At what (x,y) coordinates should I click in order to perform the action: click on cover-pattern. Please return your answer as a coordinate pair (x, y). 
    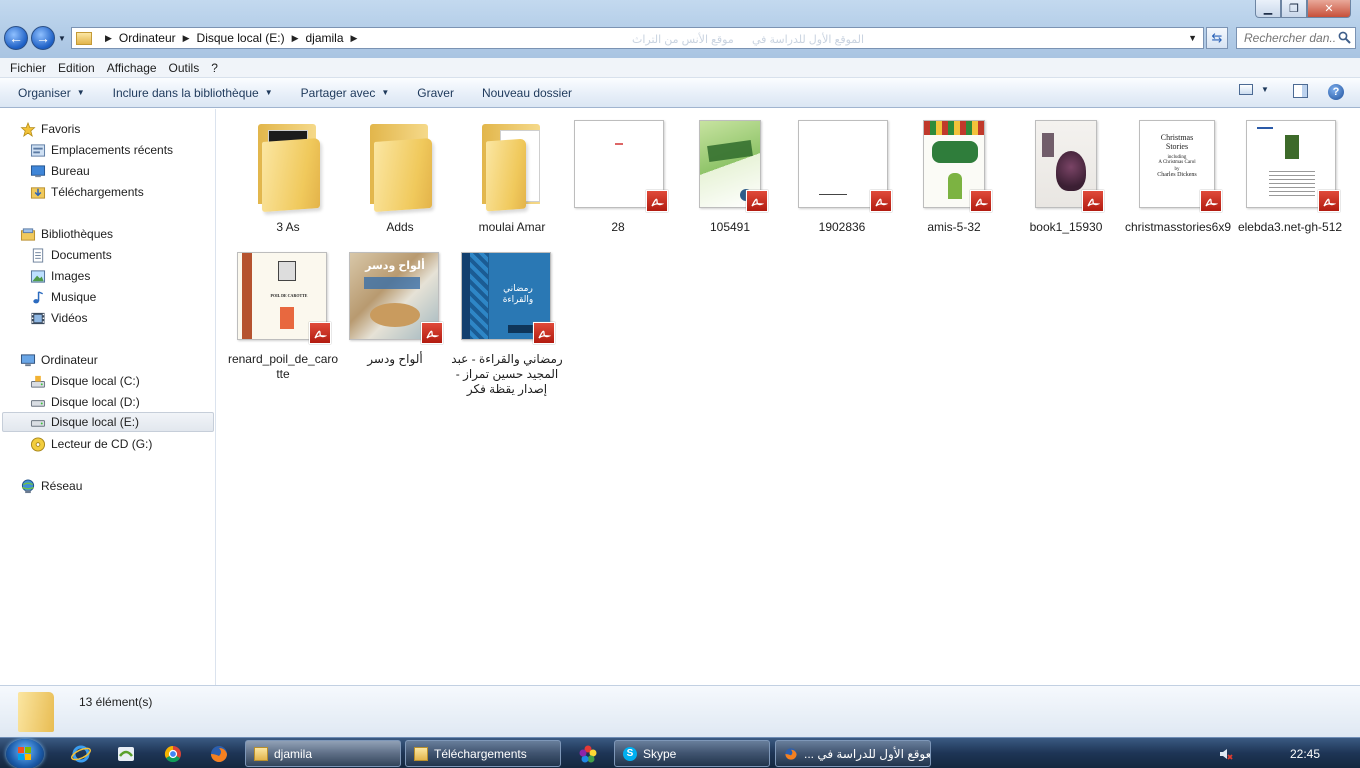
    Looking at the image, I should click on (479, 296).